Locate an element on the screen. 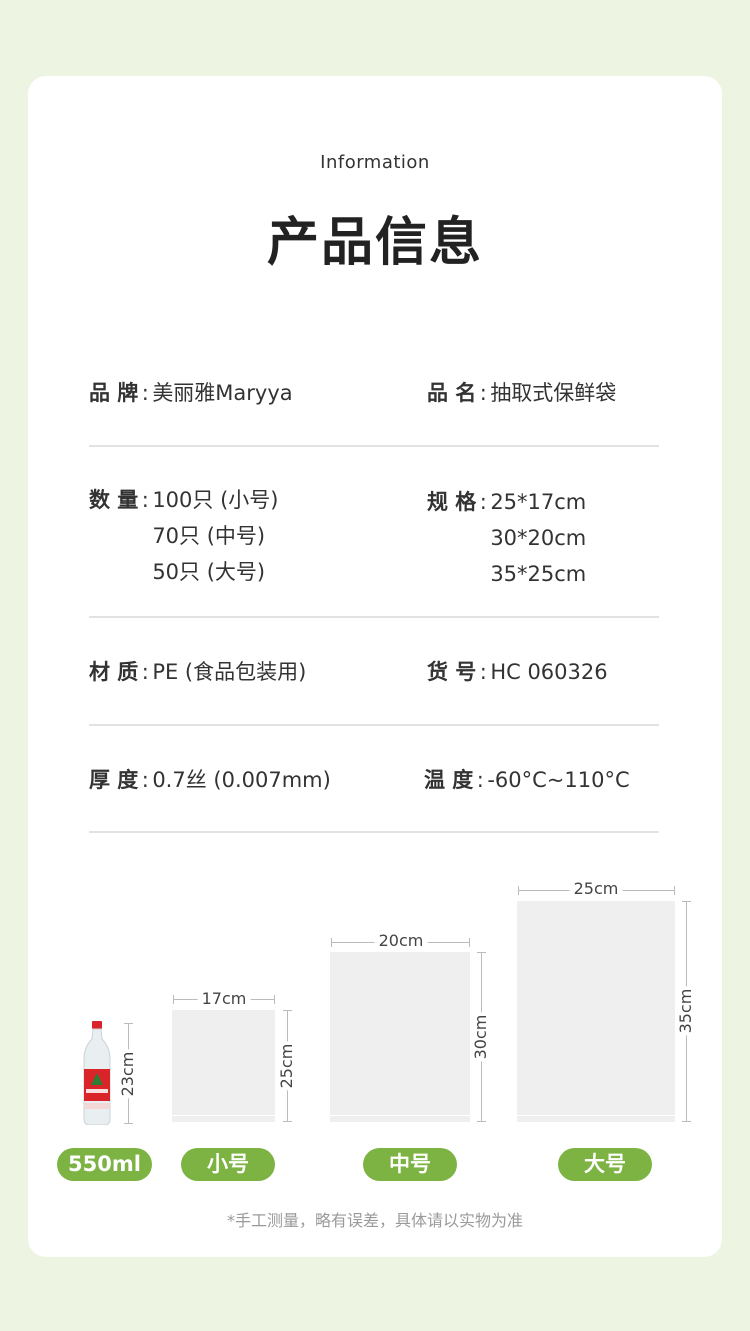  bag-large is located at coordinates (596, 1011).